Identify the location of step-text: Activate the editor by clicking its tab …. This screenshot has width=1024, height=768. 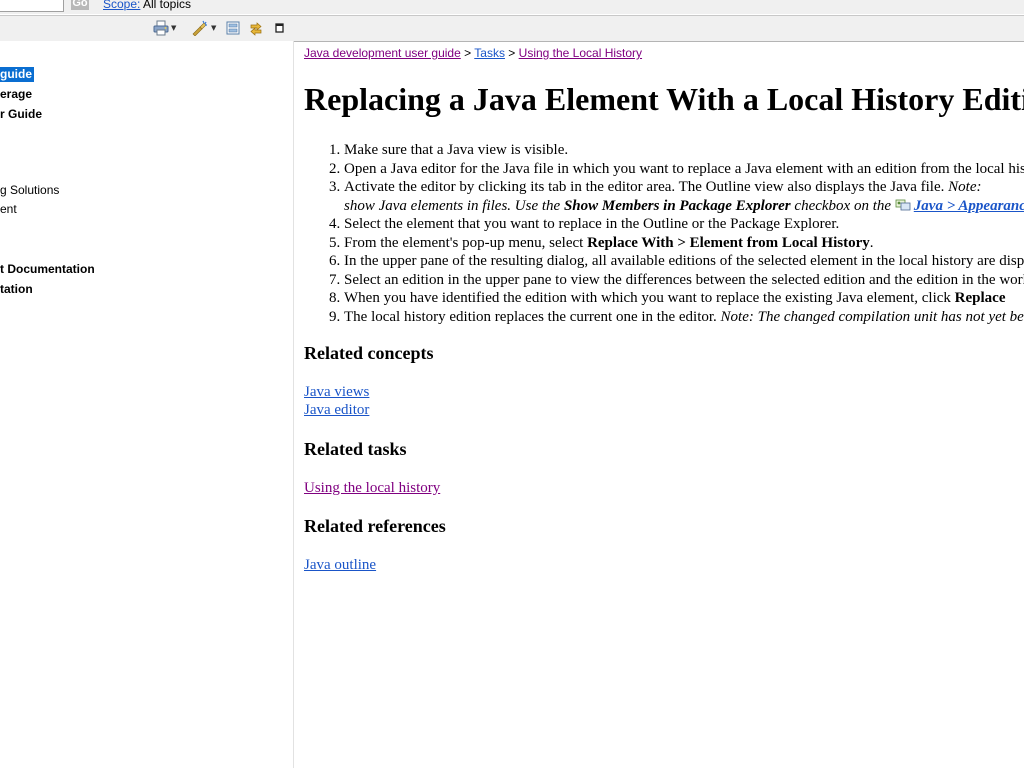
(646, 187).